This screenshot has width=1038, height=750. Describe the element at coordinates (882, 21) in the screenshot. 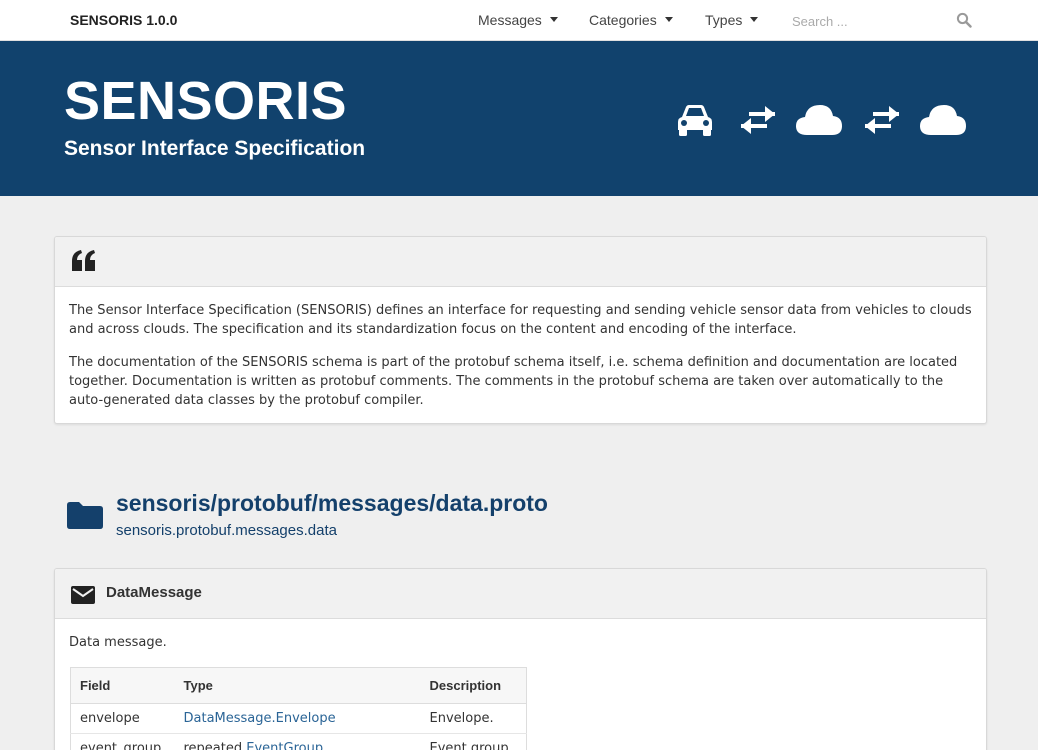

I see `search-input` at that location.